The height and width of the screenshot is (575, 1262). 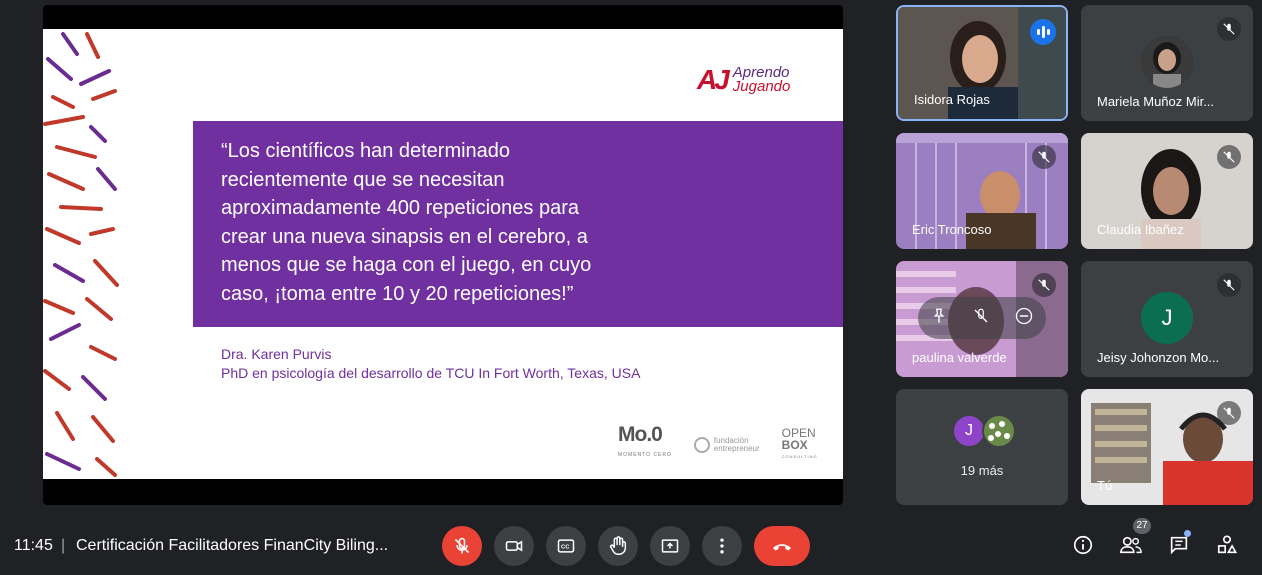 I want to click on raise-hand-icon, so click(x=618, y=545).